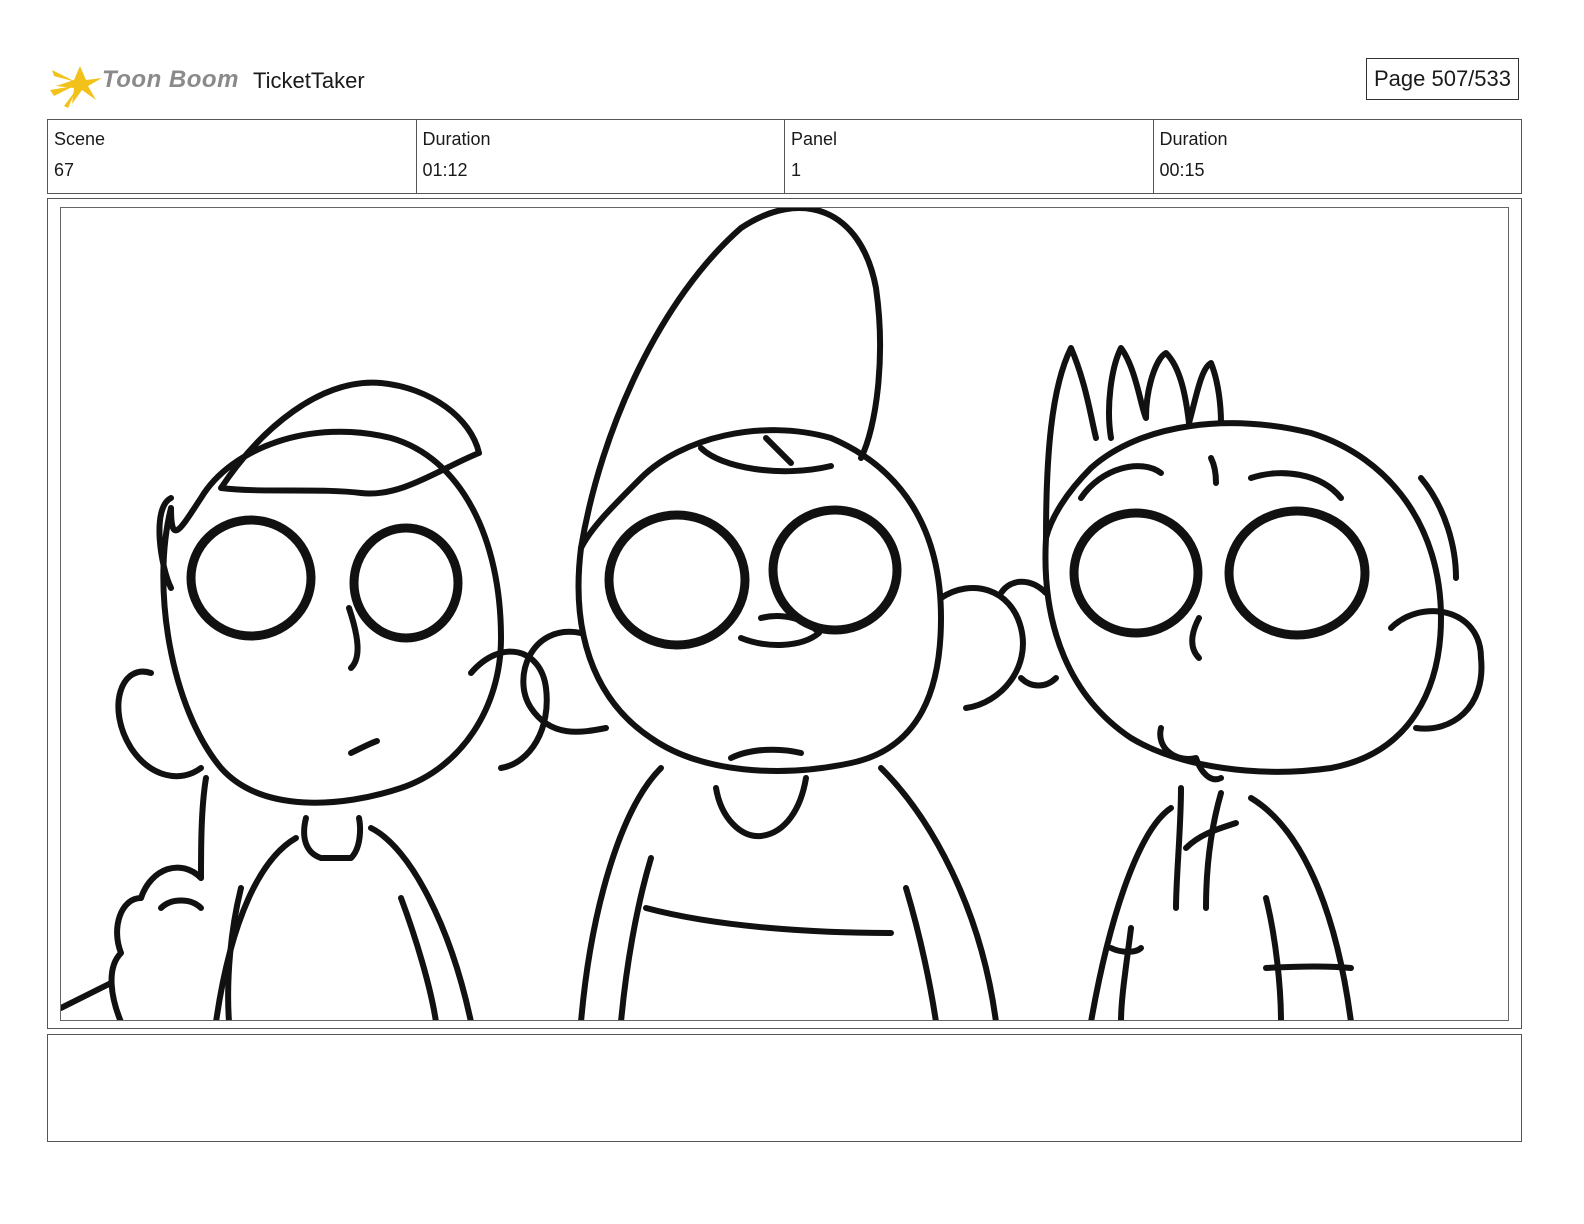  Describe the element at coordinates (76, 87) in the screenshot. I see `star-burst-icon` at that location.